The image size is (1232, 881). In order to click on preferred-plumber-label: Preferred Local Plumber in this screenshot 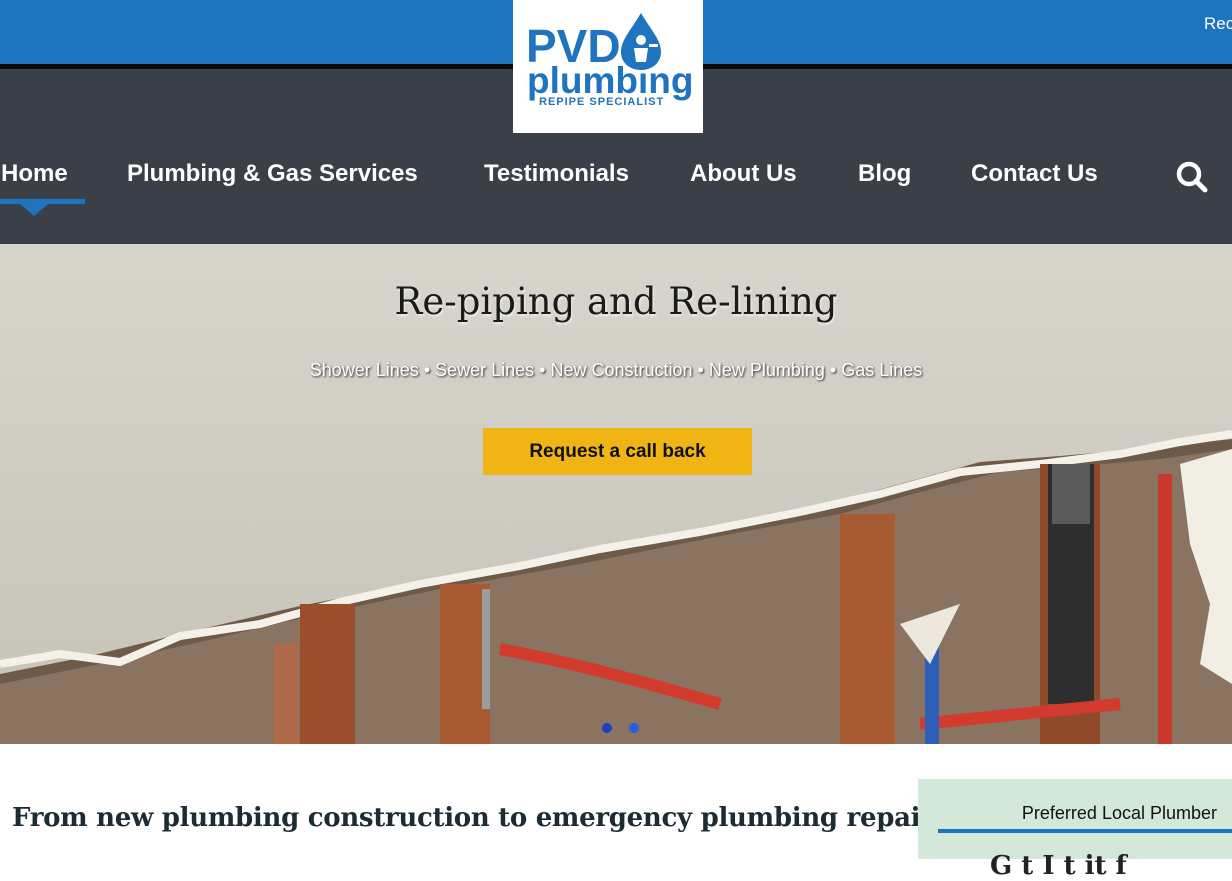, I will do `click(1119, 813)`.